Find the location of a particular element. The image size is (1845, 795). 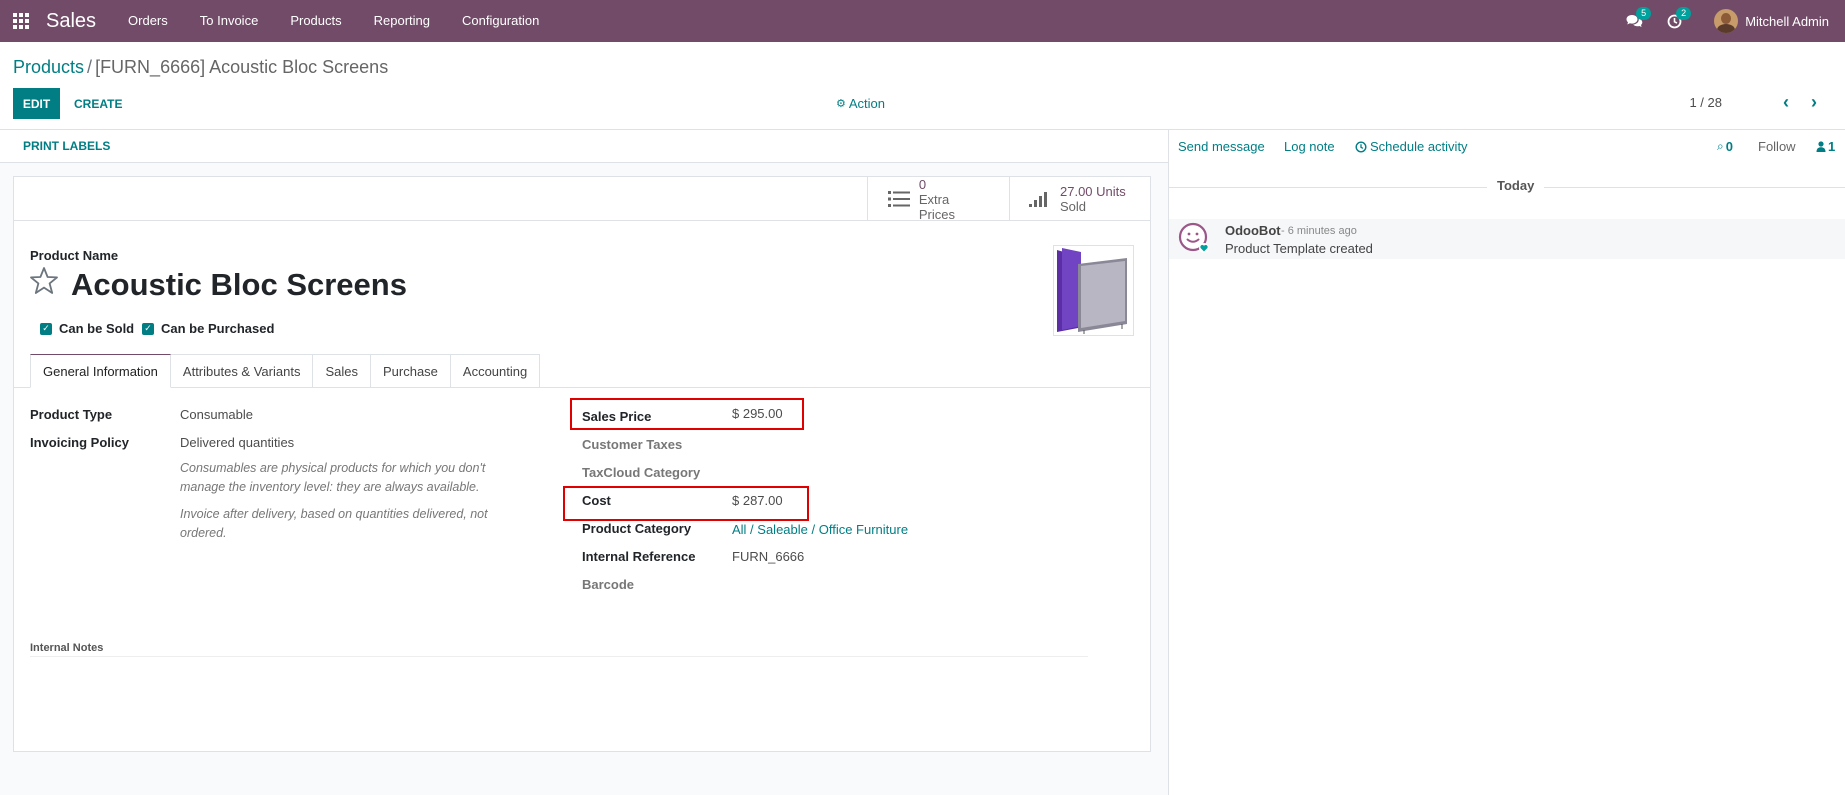

tab-sales: Sales is located at coordinates (342, 371).